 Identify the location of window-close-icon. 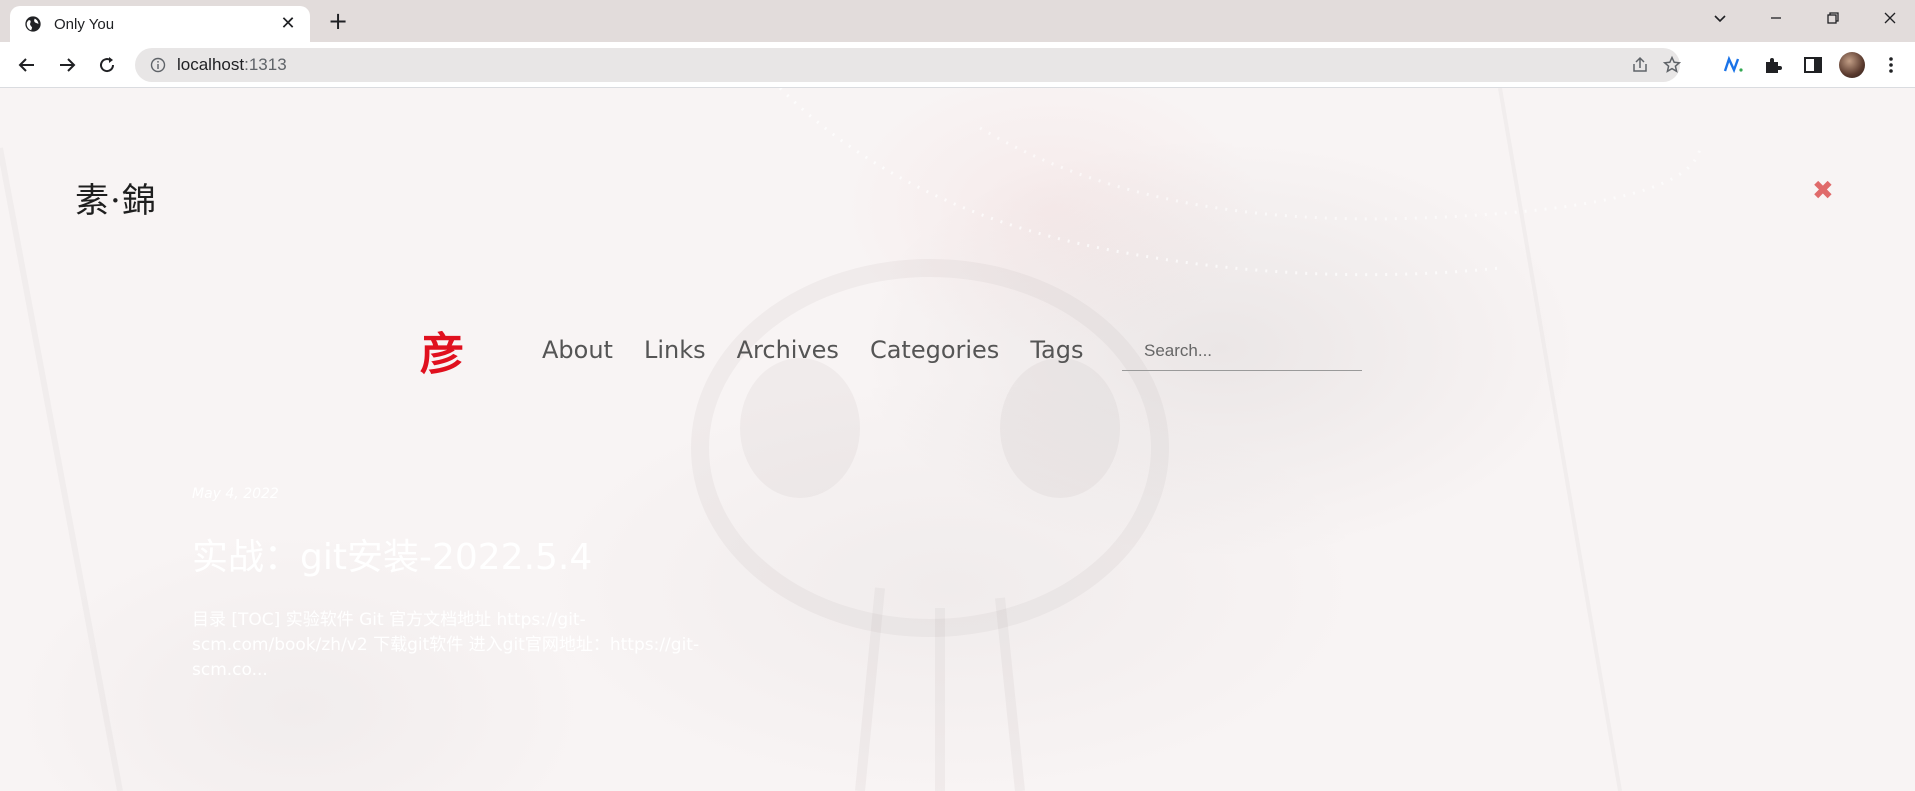
(1890, 18).